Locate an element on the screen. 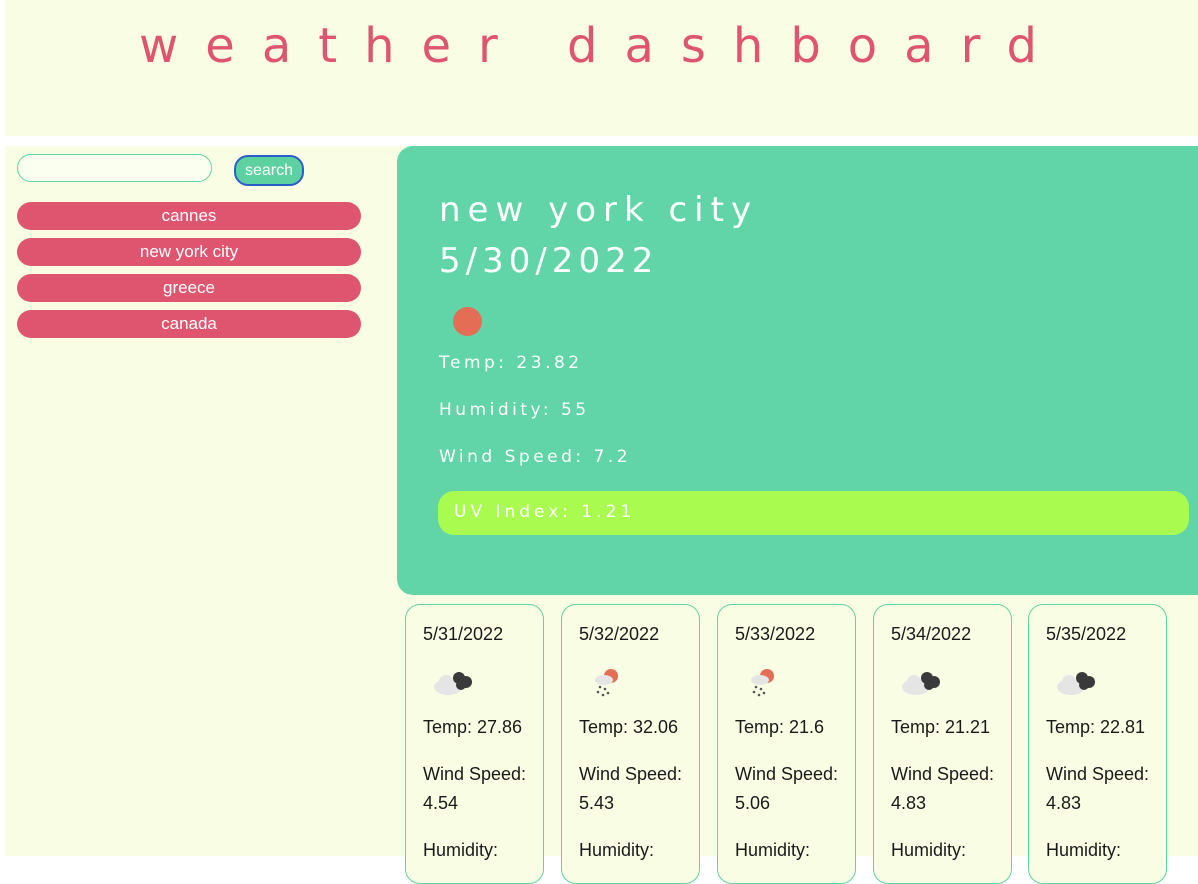  forecast-details: Temp: 27.86 Wind Speed: 4.54 Humidity: is located at coordinates (482, 798).